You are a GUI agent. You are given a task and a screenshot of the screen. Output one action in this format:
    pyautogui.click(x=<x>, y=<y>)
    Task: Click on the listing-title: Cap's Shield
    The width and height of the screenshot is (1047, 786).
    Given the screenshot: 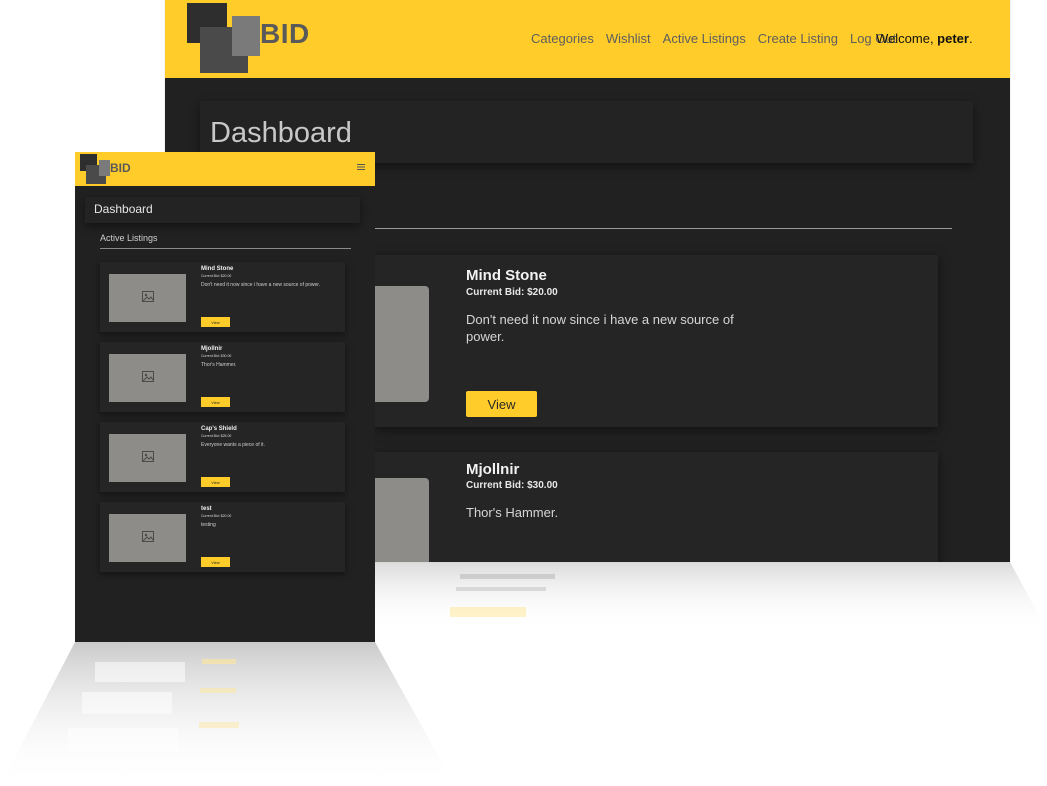 What is the action you would take?
    pyautogui.click(x=219, y=429)
    